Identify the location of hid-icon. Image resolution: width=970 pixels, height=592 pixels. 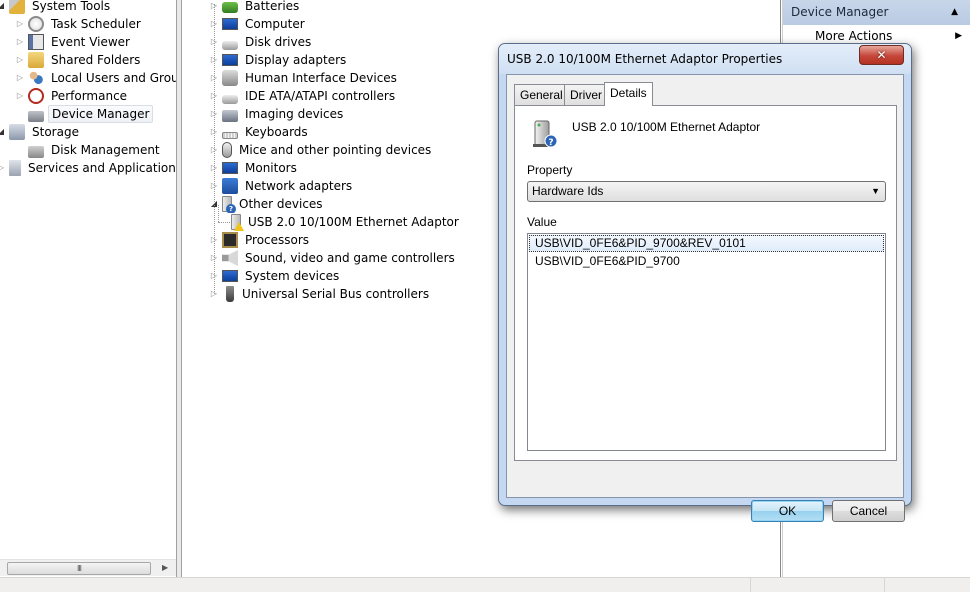
(230, 78).